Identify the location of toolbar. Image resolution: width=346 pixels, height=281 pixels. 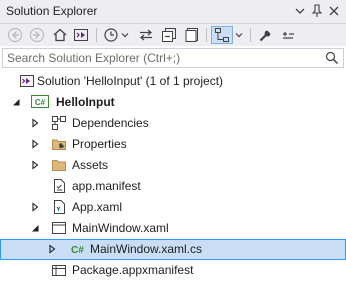
(173, 35).